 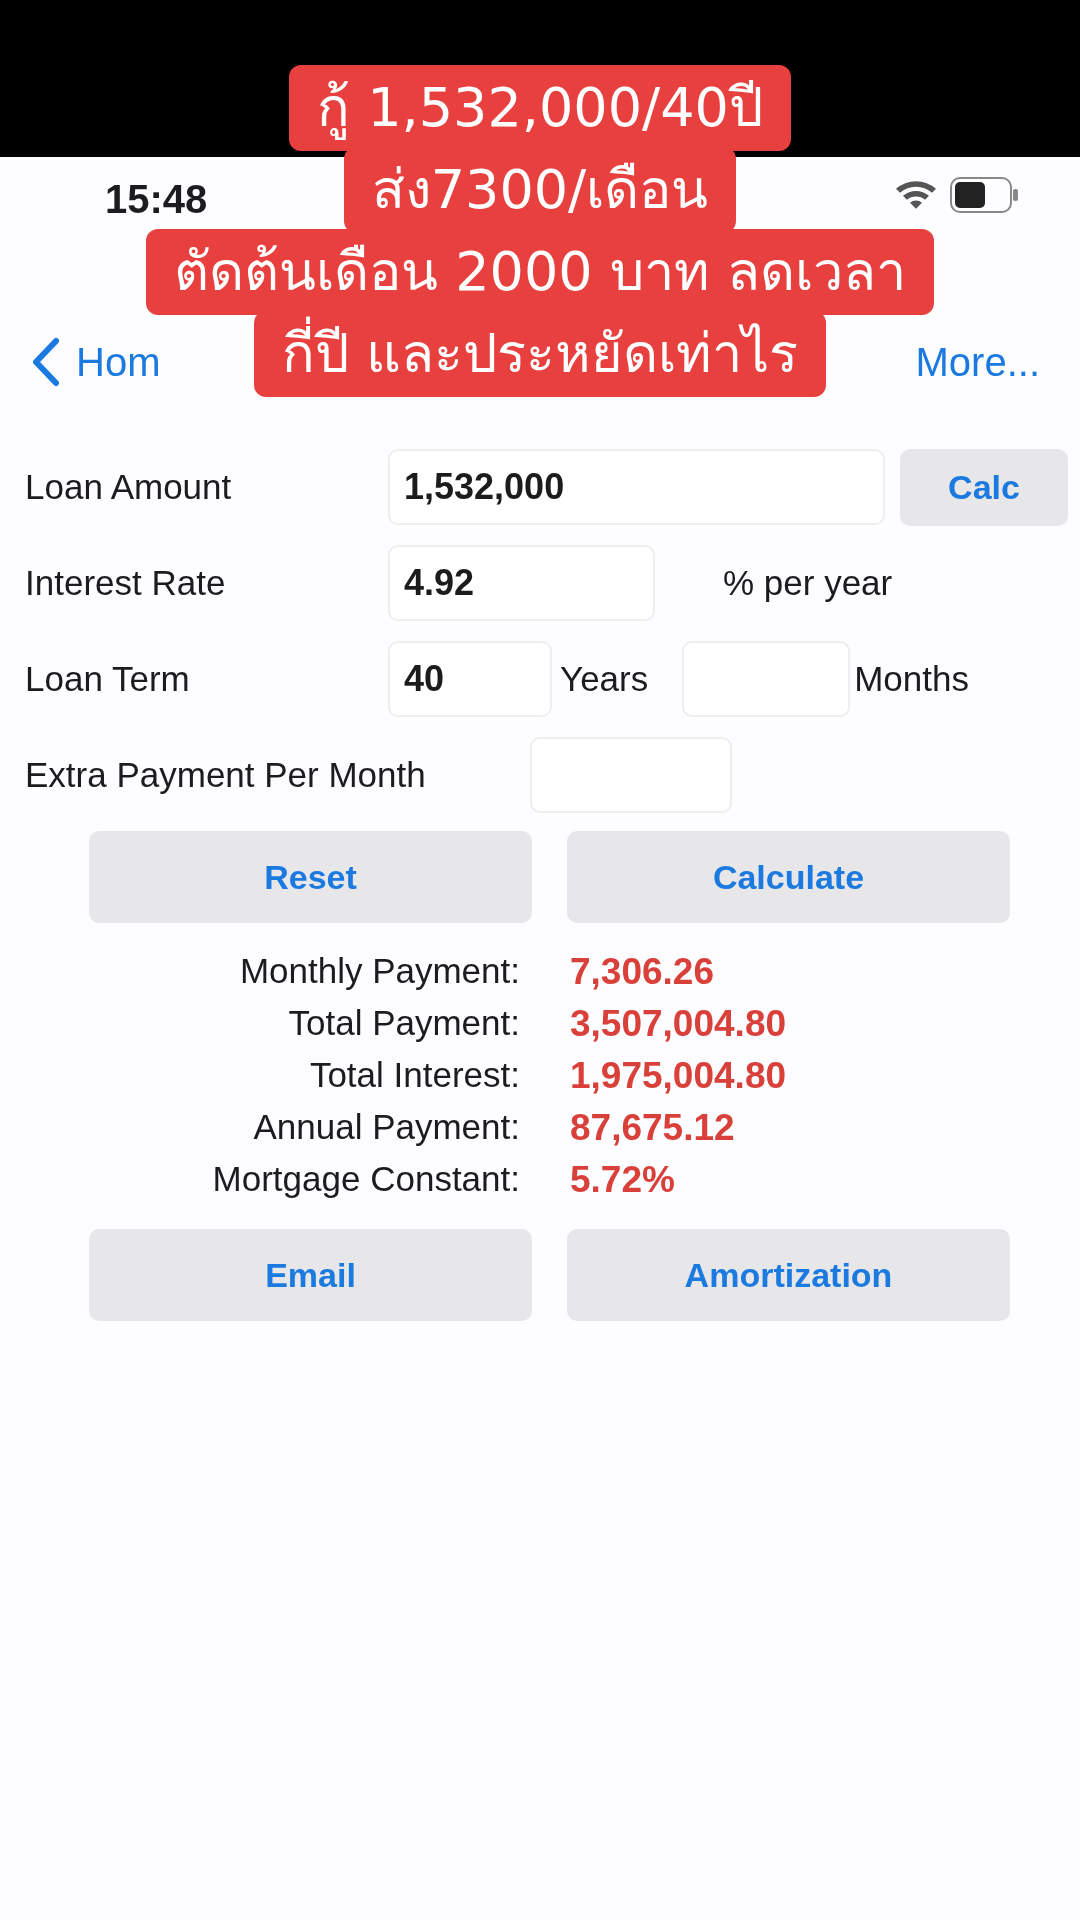 I want to click on unit-label: % per year, so click(x=808, y=583).